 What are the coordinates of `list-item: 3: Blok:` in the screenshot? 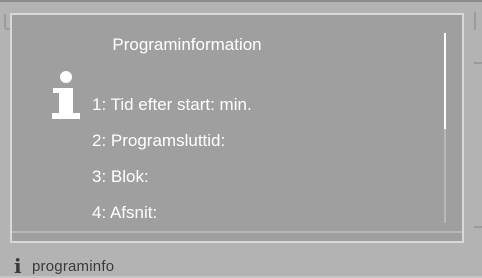 It's located at (120, 176).